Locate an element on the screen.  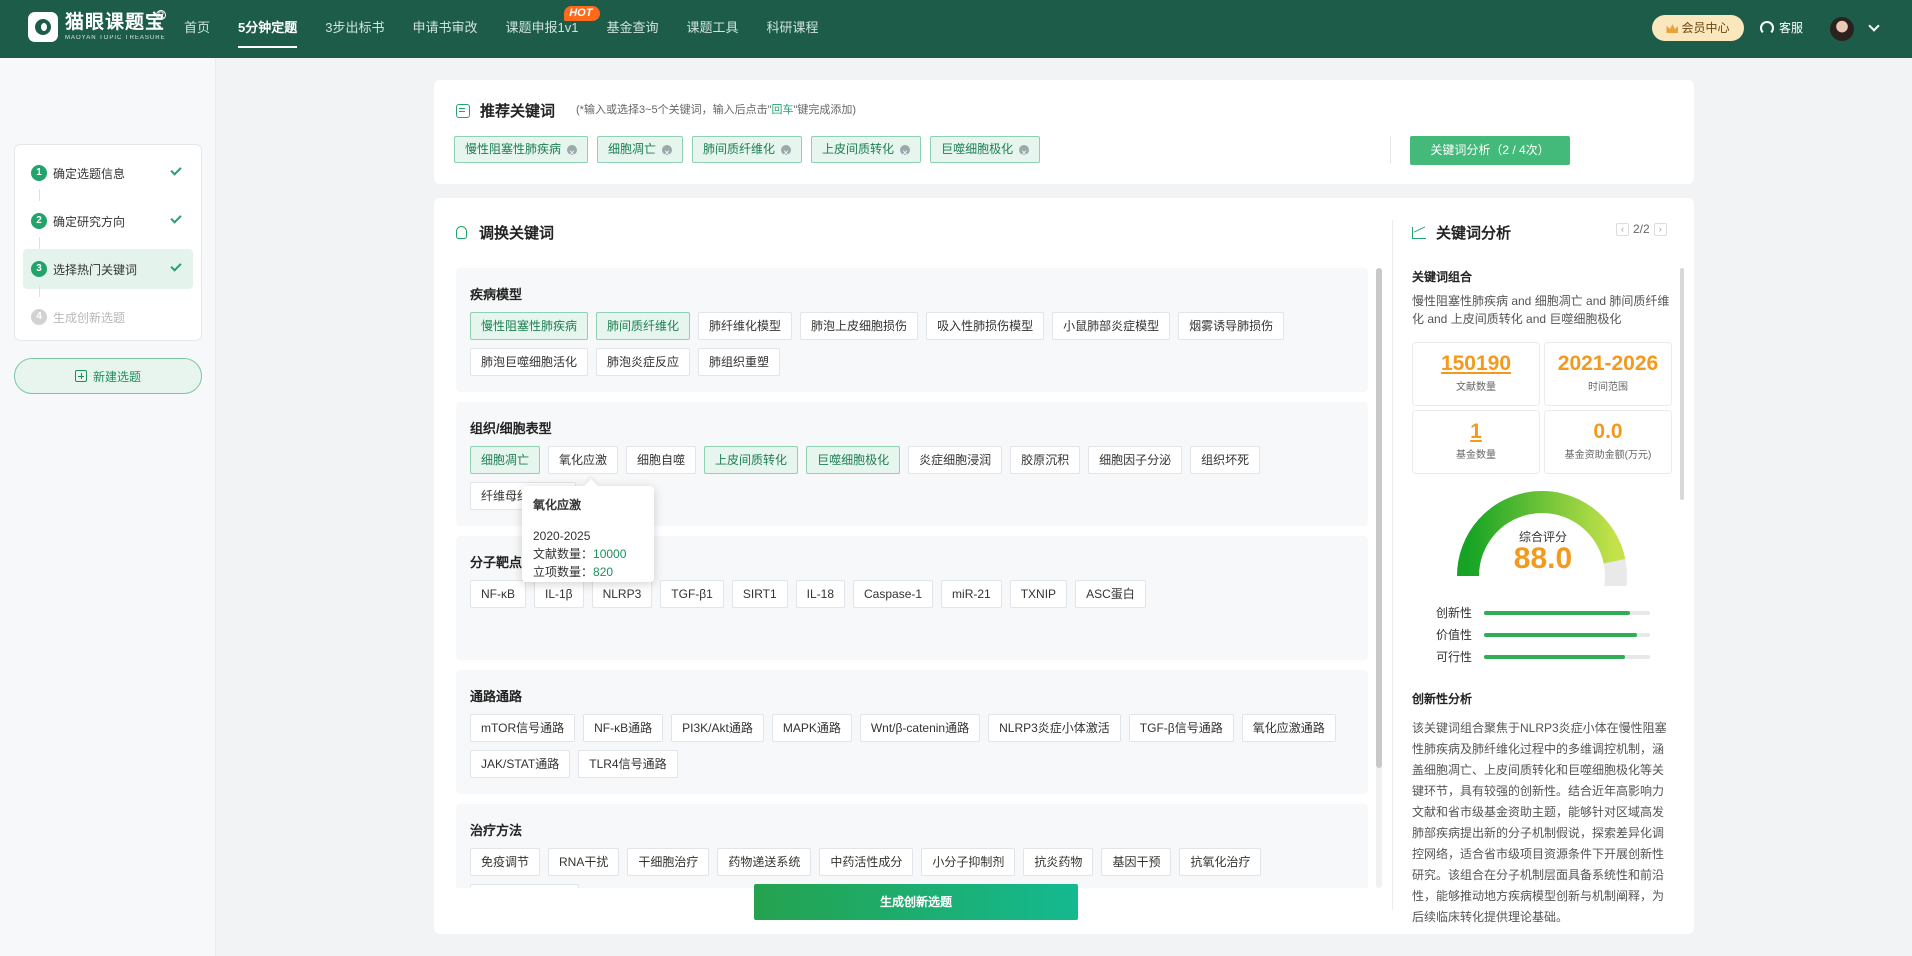
keyword-tag: 吸入性肺损伤模型 is located at coordinates (985, 326).